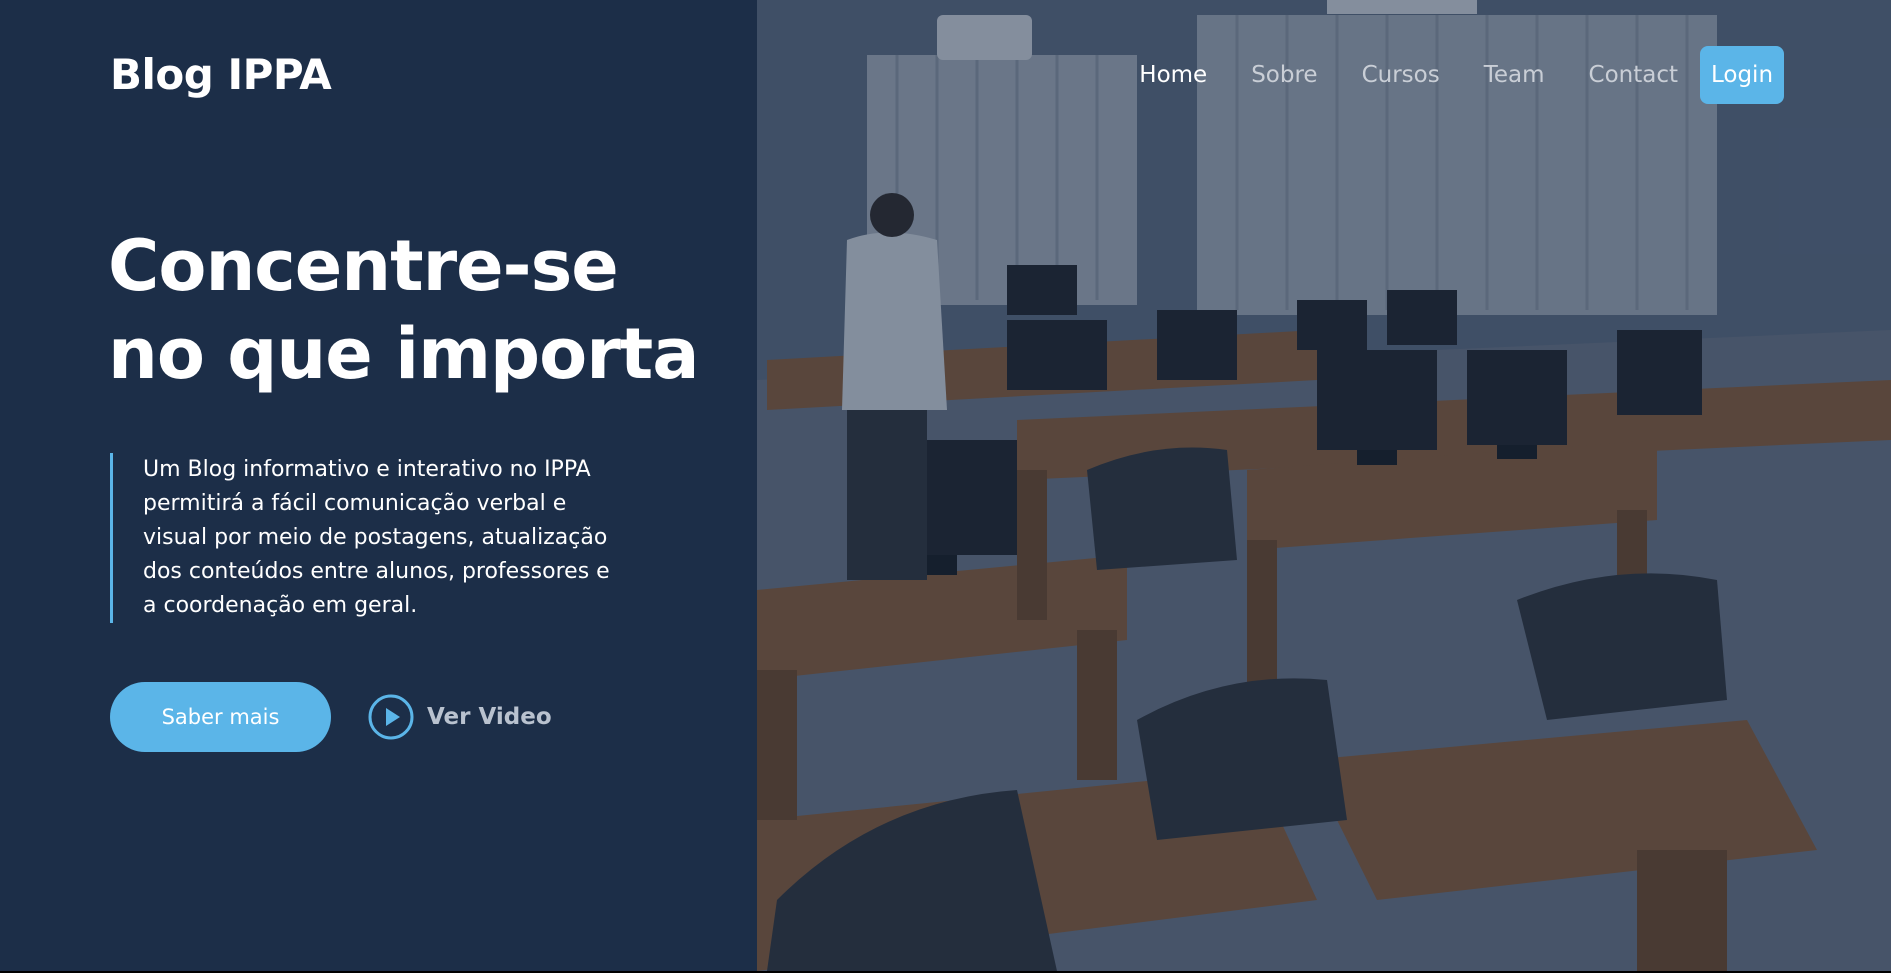  I want to click on hero-headline-line-1: Concentre-se, so click(363, 266).